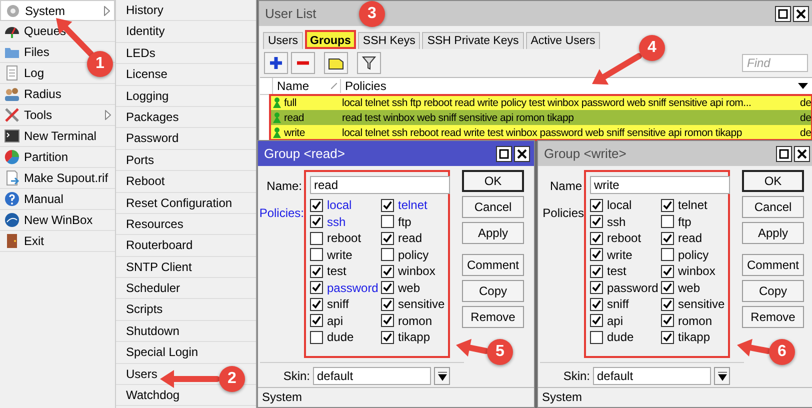  What do you see at coordinates (694, 238) in the screenshot?
I see `policy-checkbox: read` at bounding box center [694, 238].